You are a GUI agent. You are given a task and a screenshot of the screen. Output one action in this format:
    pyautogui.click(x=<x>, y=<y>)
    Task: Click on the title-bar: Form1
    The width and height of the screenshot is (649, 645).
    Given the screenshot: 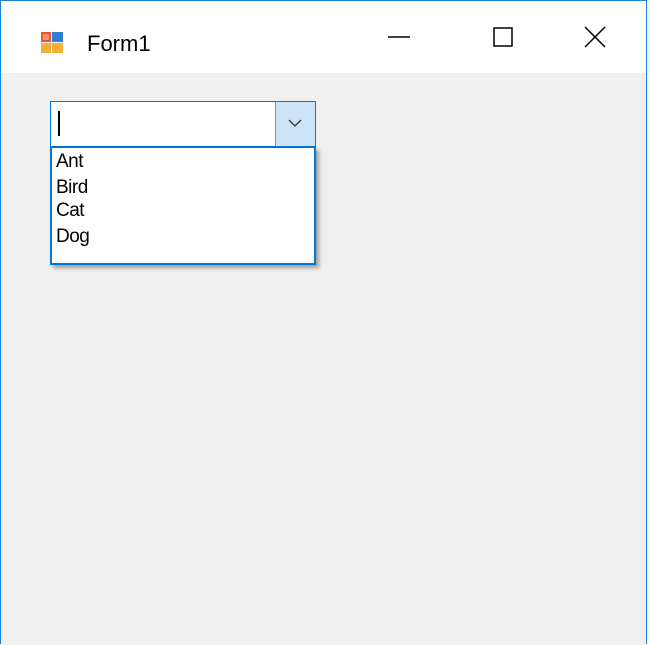 What is the action you would take?
    pyautogui.click(x=323, y=37)
    